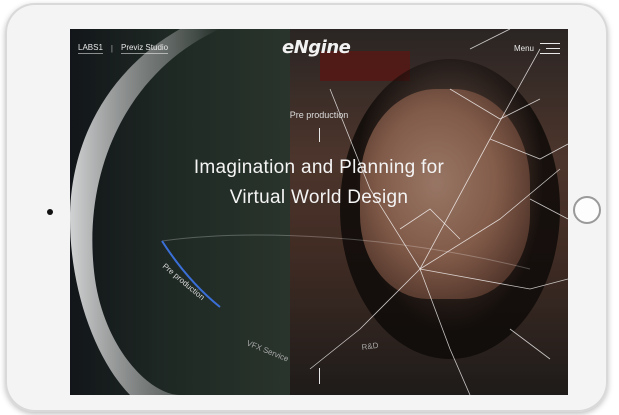  Describe the element at coordinates (90, 48) in the screenshot. I see `nav-link-labs1: LABS1` at that location.